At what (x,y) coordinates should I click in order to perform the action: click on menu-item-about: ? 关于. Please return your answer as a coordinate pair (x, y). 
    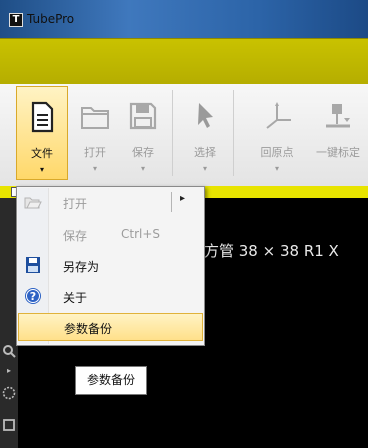
    Looking at the image, I should click on (110, 296).